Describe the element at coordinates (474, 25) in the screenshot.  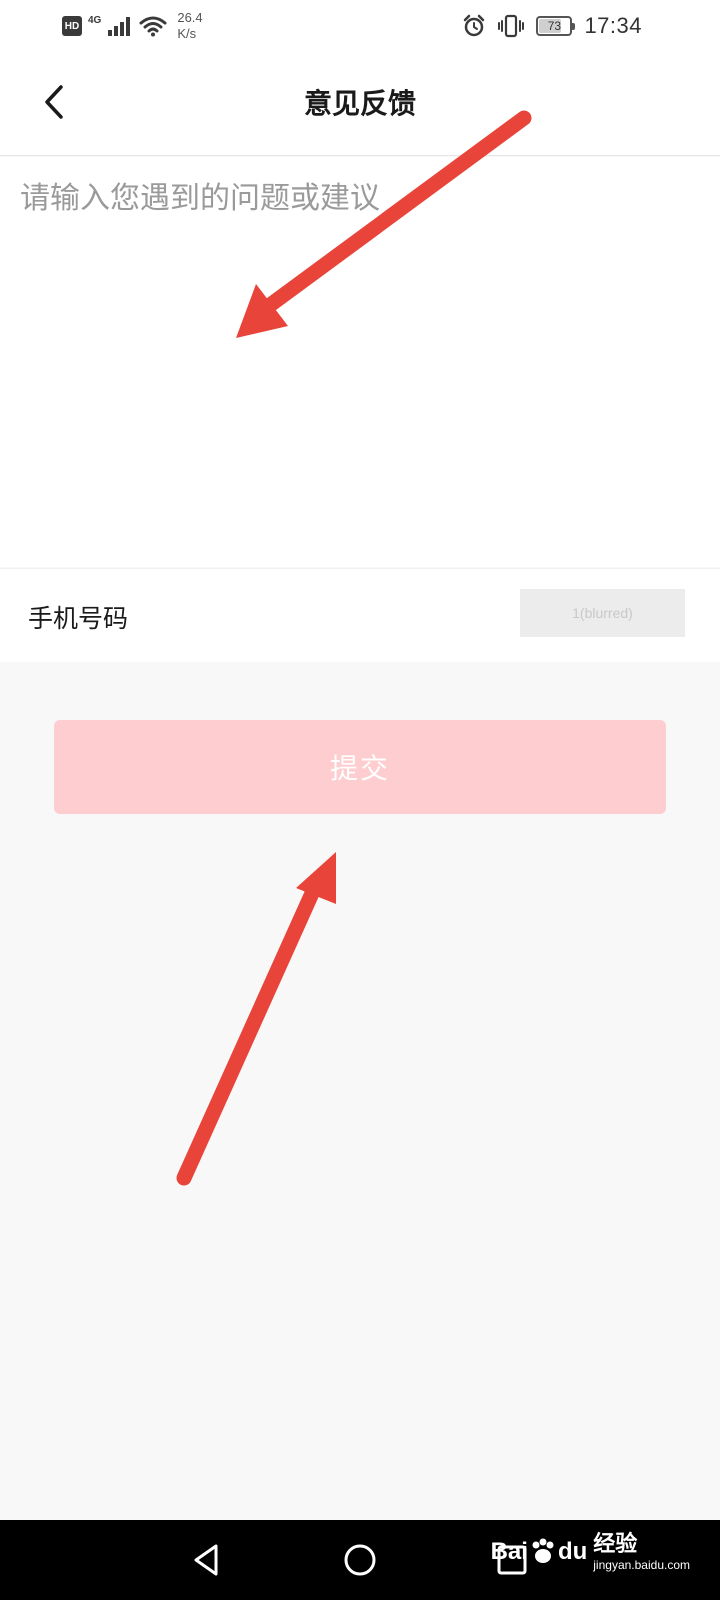
I see `alarm-icon` at that location.